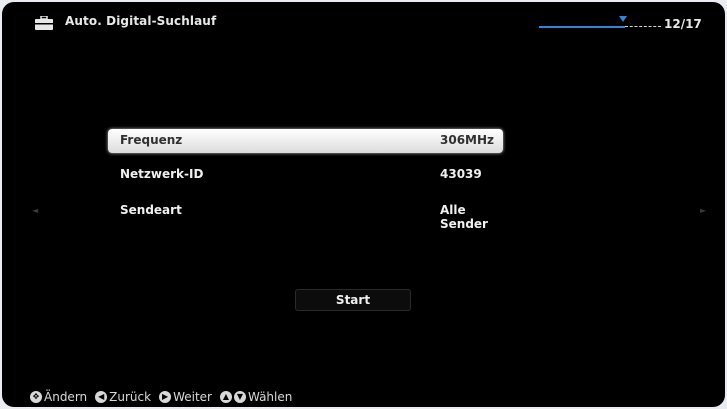 Image resolution: width=727 pixels, height=409 pixels. I want to click on setting-row-sendeart: Sendeart Alle Sender, so click(305, 215).